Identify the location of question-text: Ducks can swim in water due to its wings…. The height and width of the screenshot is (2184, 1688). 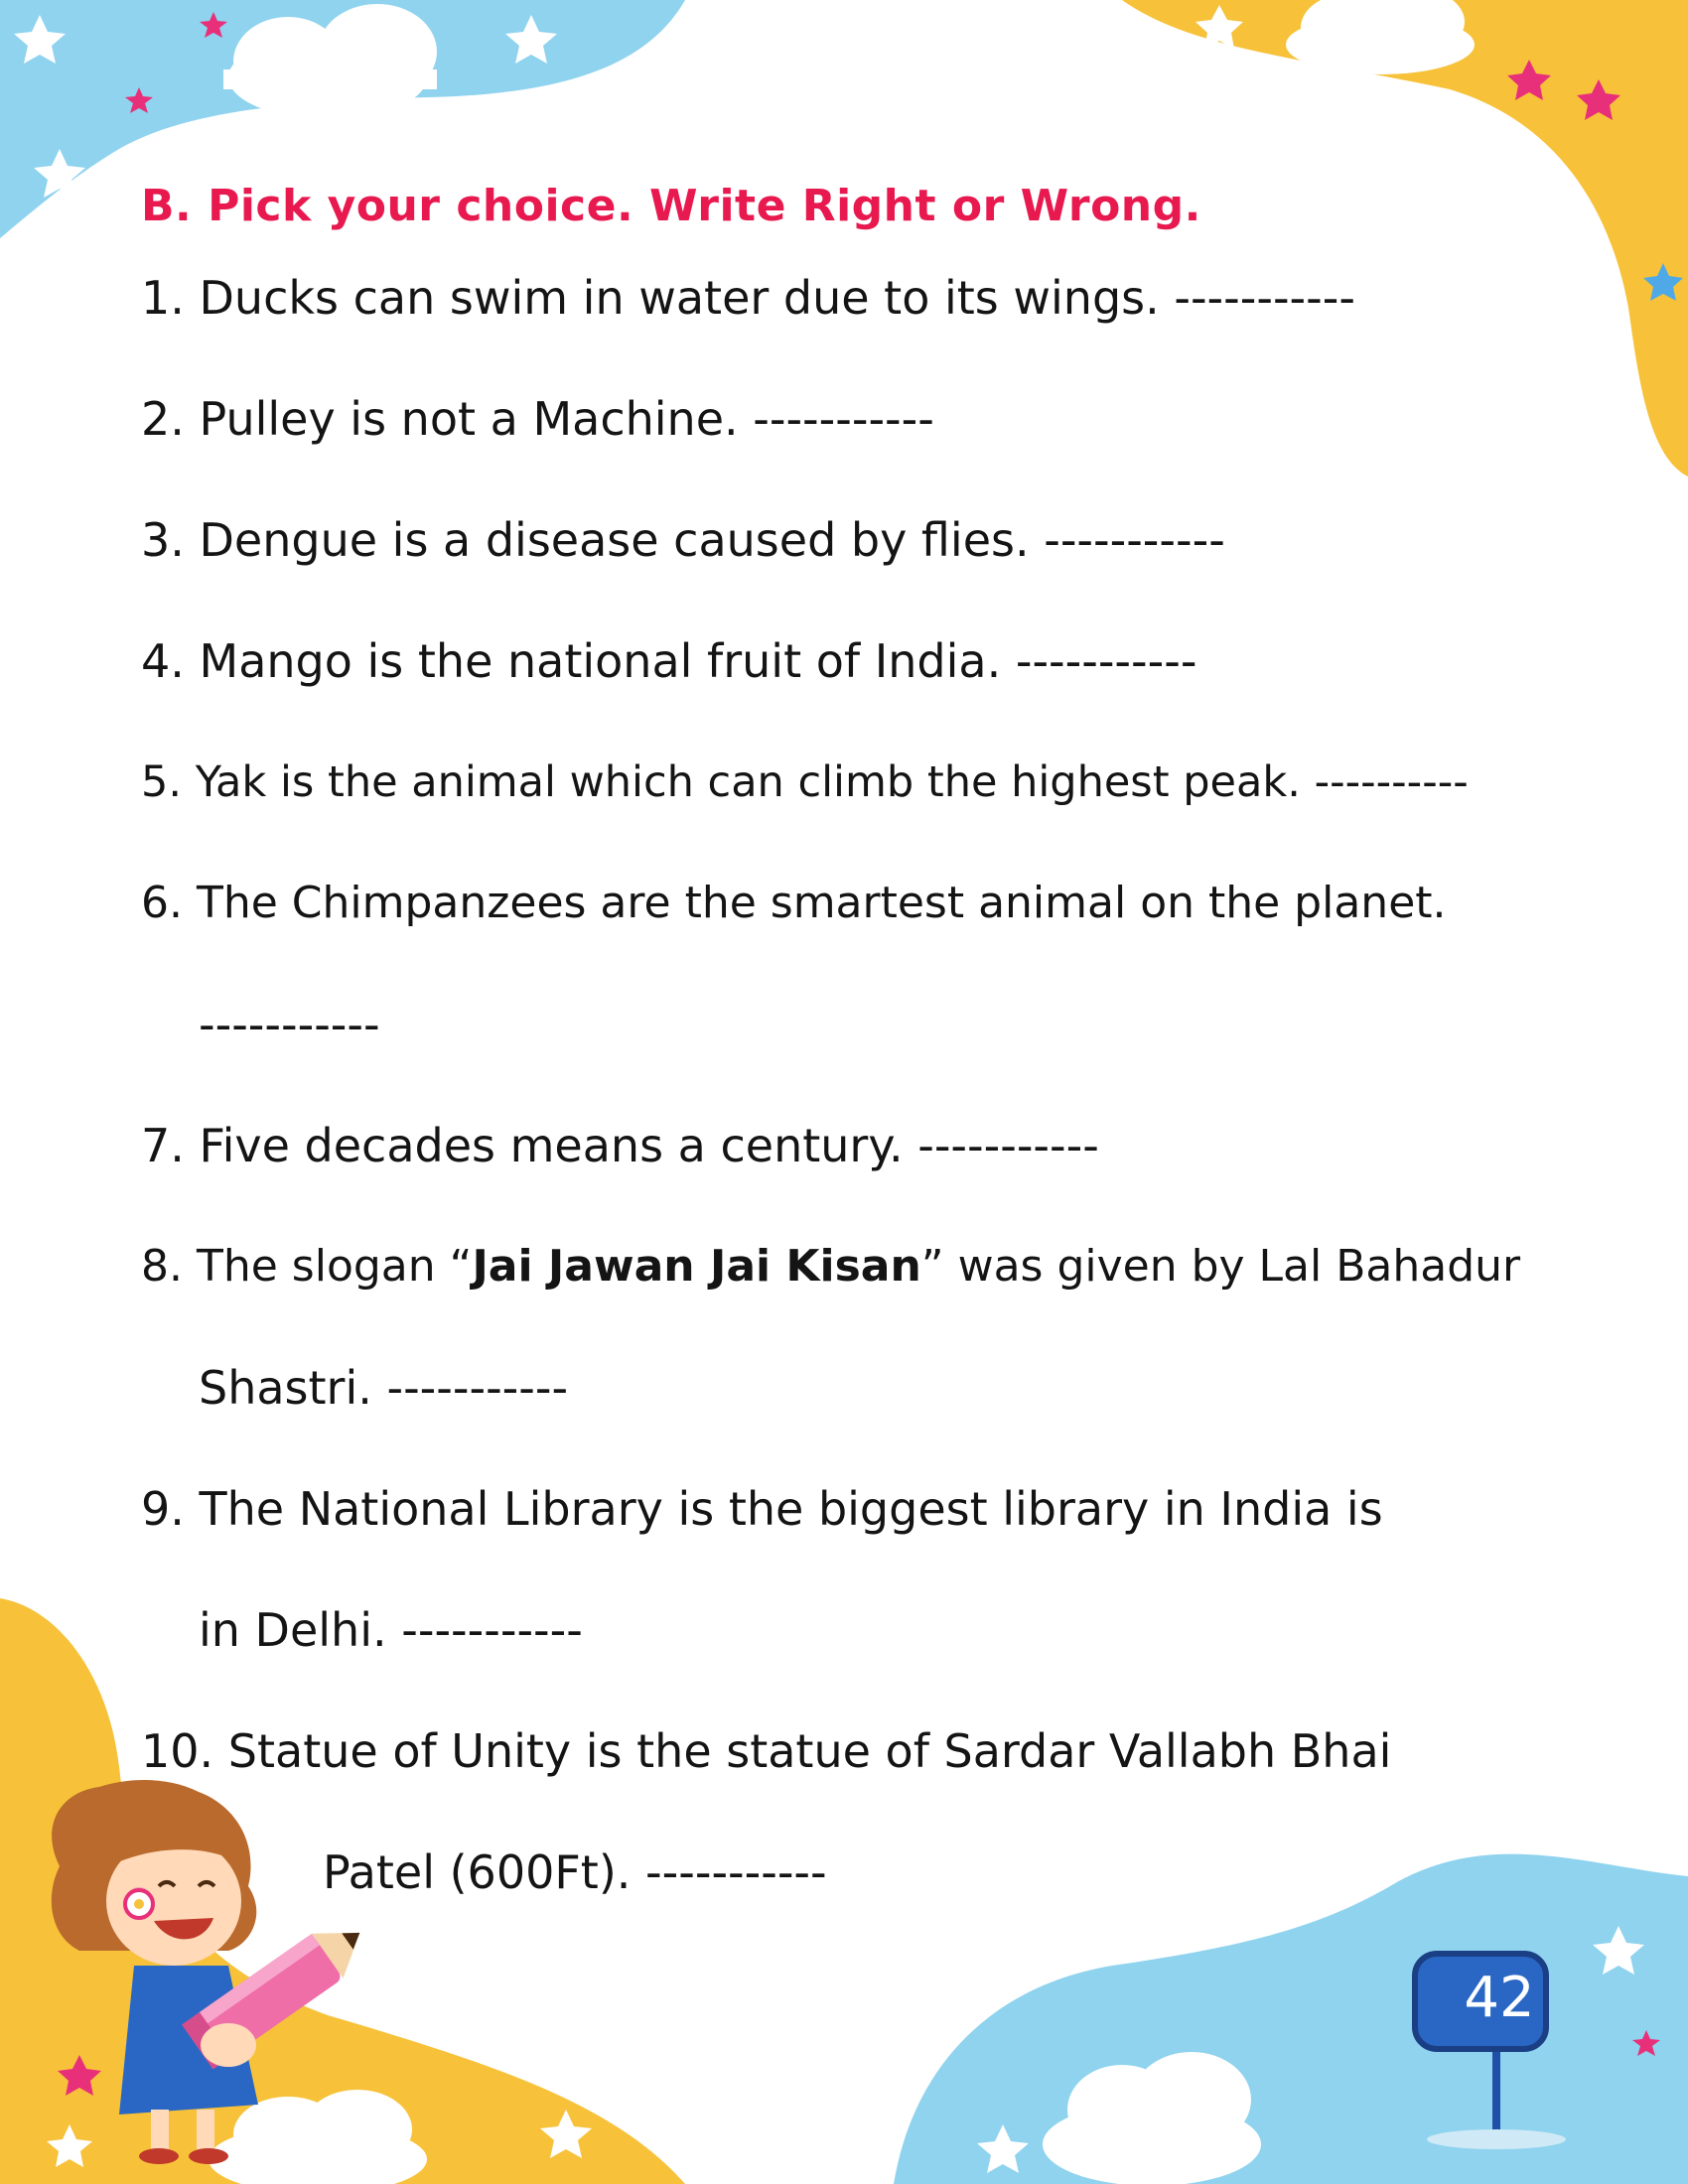
(679, 298).